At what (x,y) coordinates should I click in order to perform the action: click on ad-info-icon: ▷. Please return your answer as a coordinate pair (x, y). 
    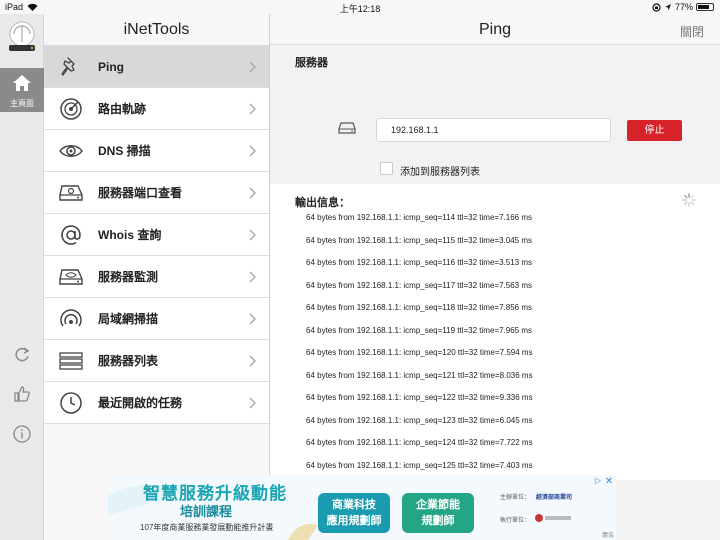
    Looking at the image, I should click on (598, 481).